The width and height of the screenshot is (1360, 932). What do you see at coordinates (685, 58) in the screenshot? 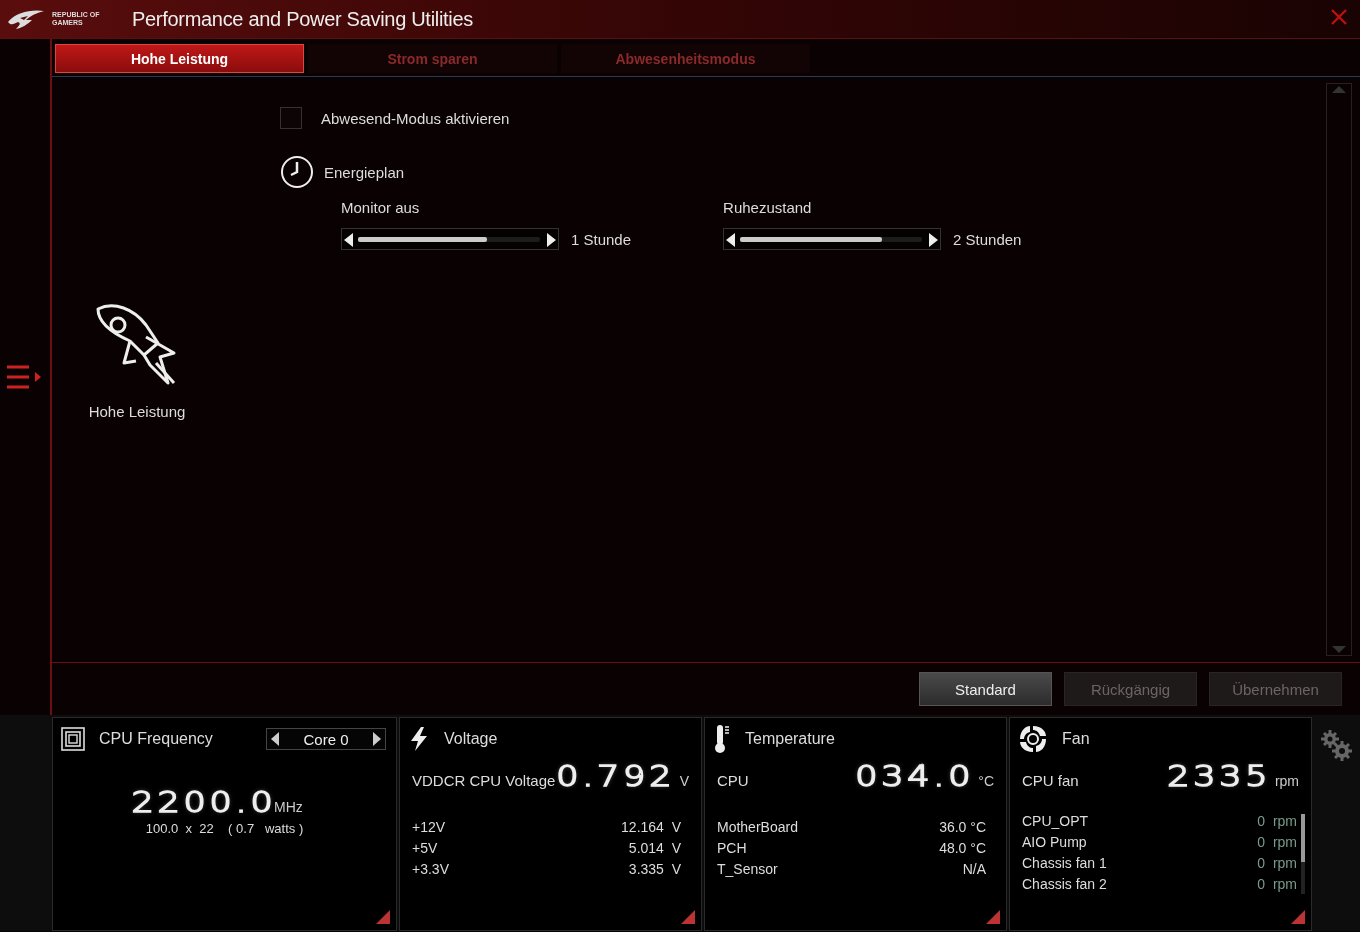
I see `tab: Abwesenheitsmodus` at bounding box center [685, 58].